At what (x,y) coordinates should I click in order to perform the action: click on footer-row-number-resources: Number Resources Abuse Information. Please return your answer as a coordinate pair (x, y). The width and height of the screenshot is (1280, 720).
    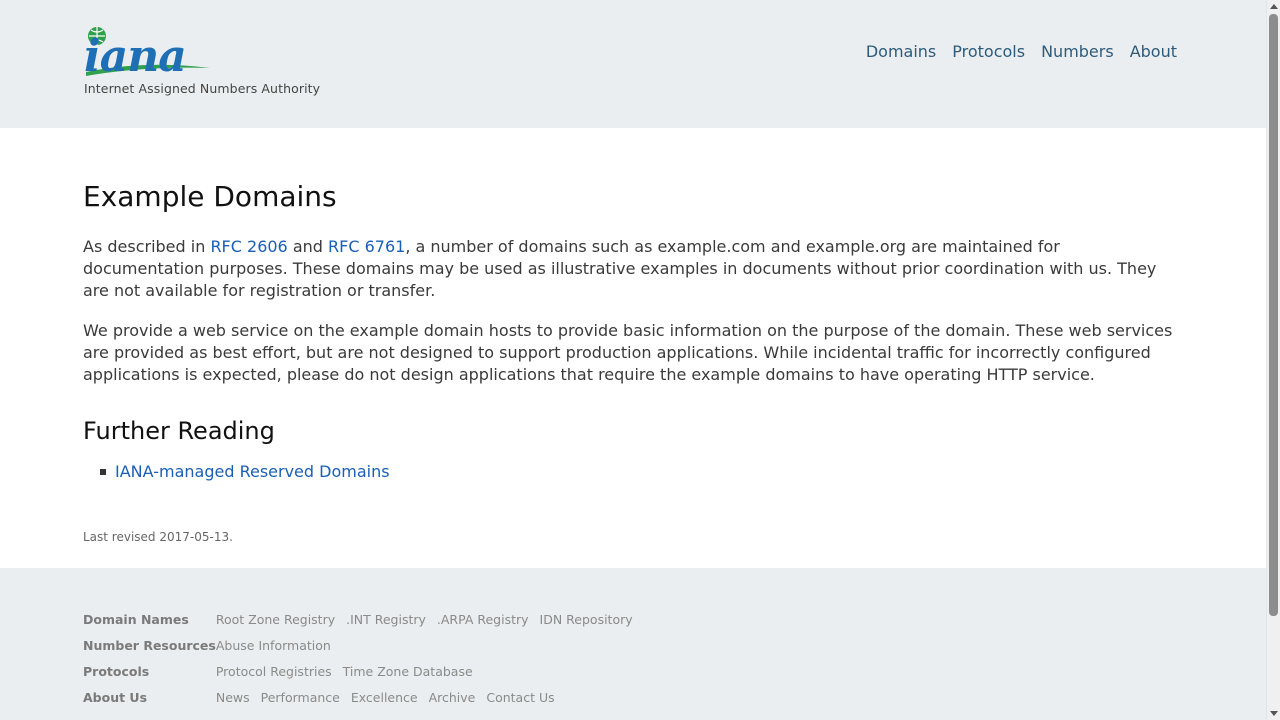
    Looking at the image, I should click on (361, 645).